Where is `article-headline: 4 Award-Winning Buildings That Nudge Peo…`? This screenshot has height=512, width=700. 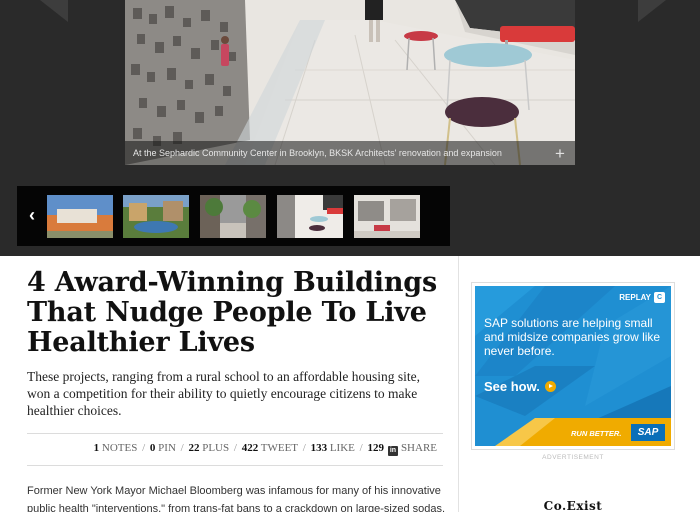 article-headline: 4 Award-Winning Buildings That Nudge Peo… is located at coordinates (232, 312).